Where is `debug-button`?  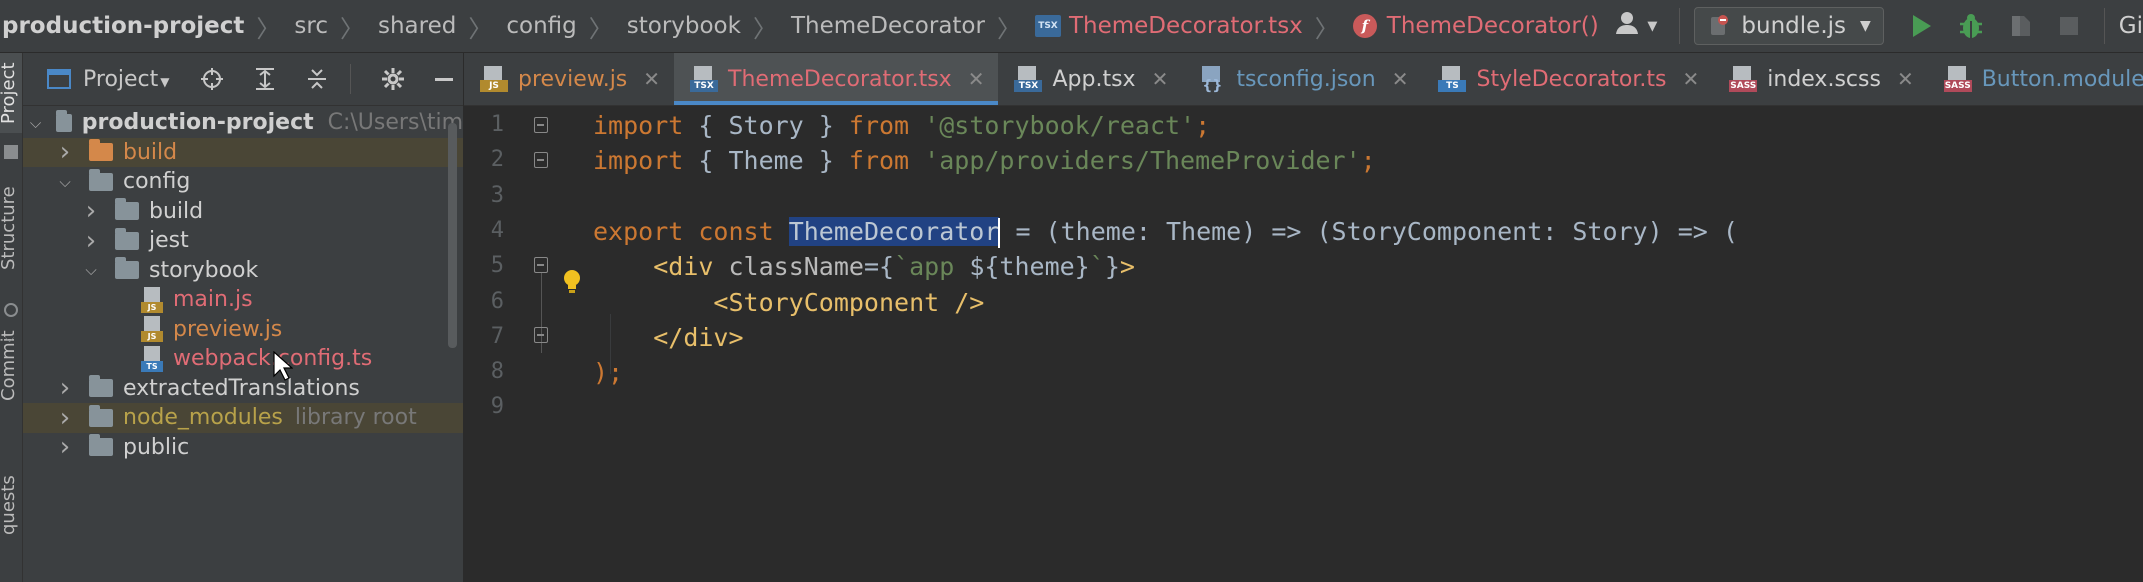 debug-button is located at coordinates (1971, 26).